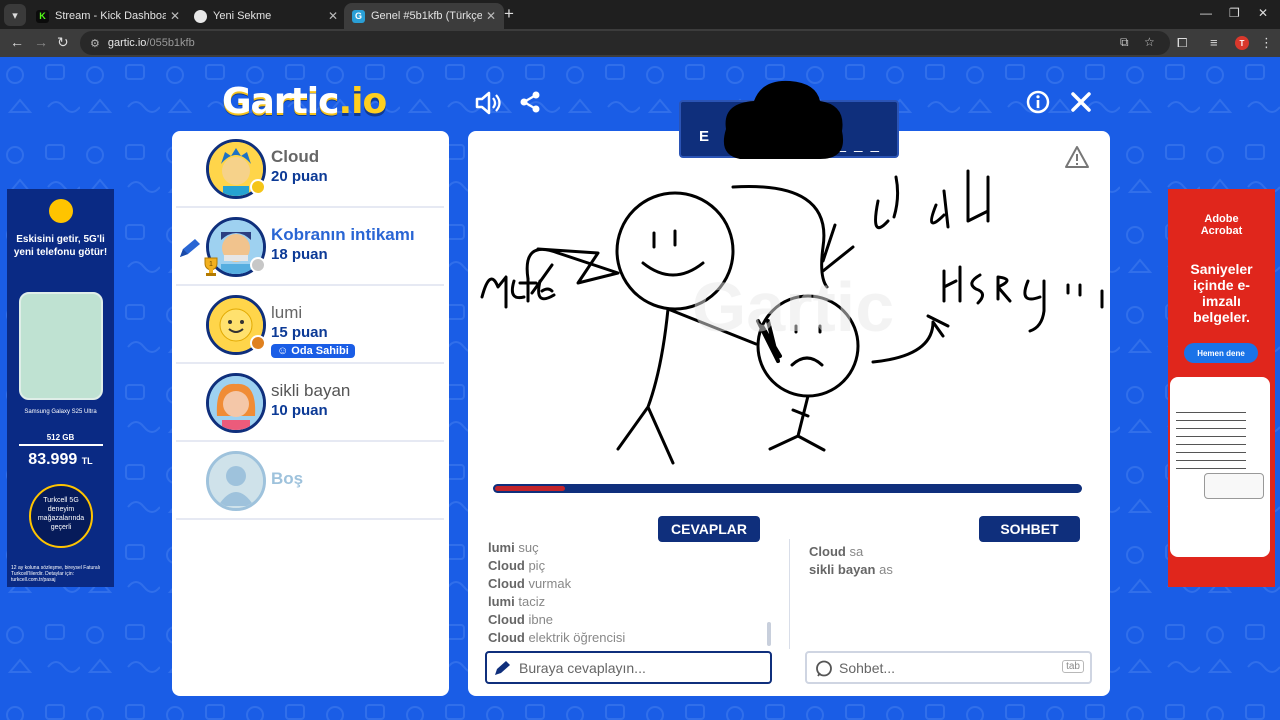 Image resolution: width=1280 pixels, height=720 pixels. I want to click on close-icon, so click(1081, 102).